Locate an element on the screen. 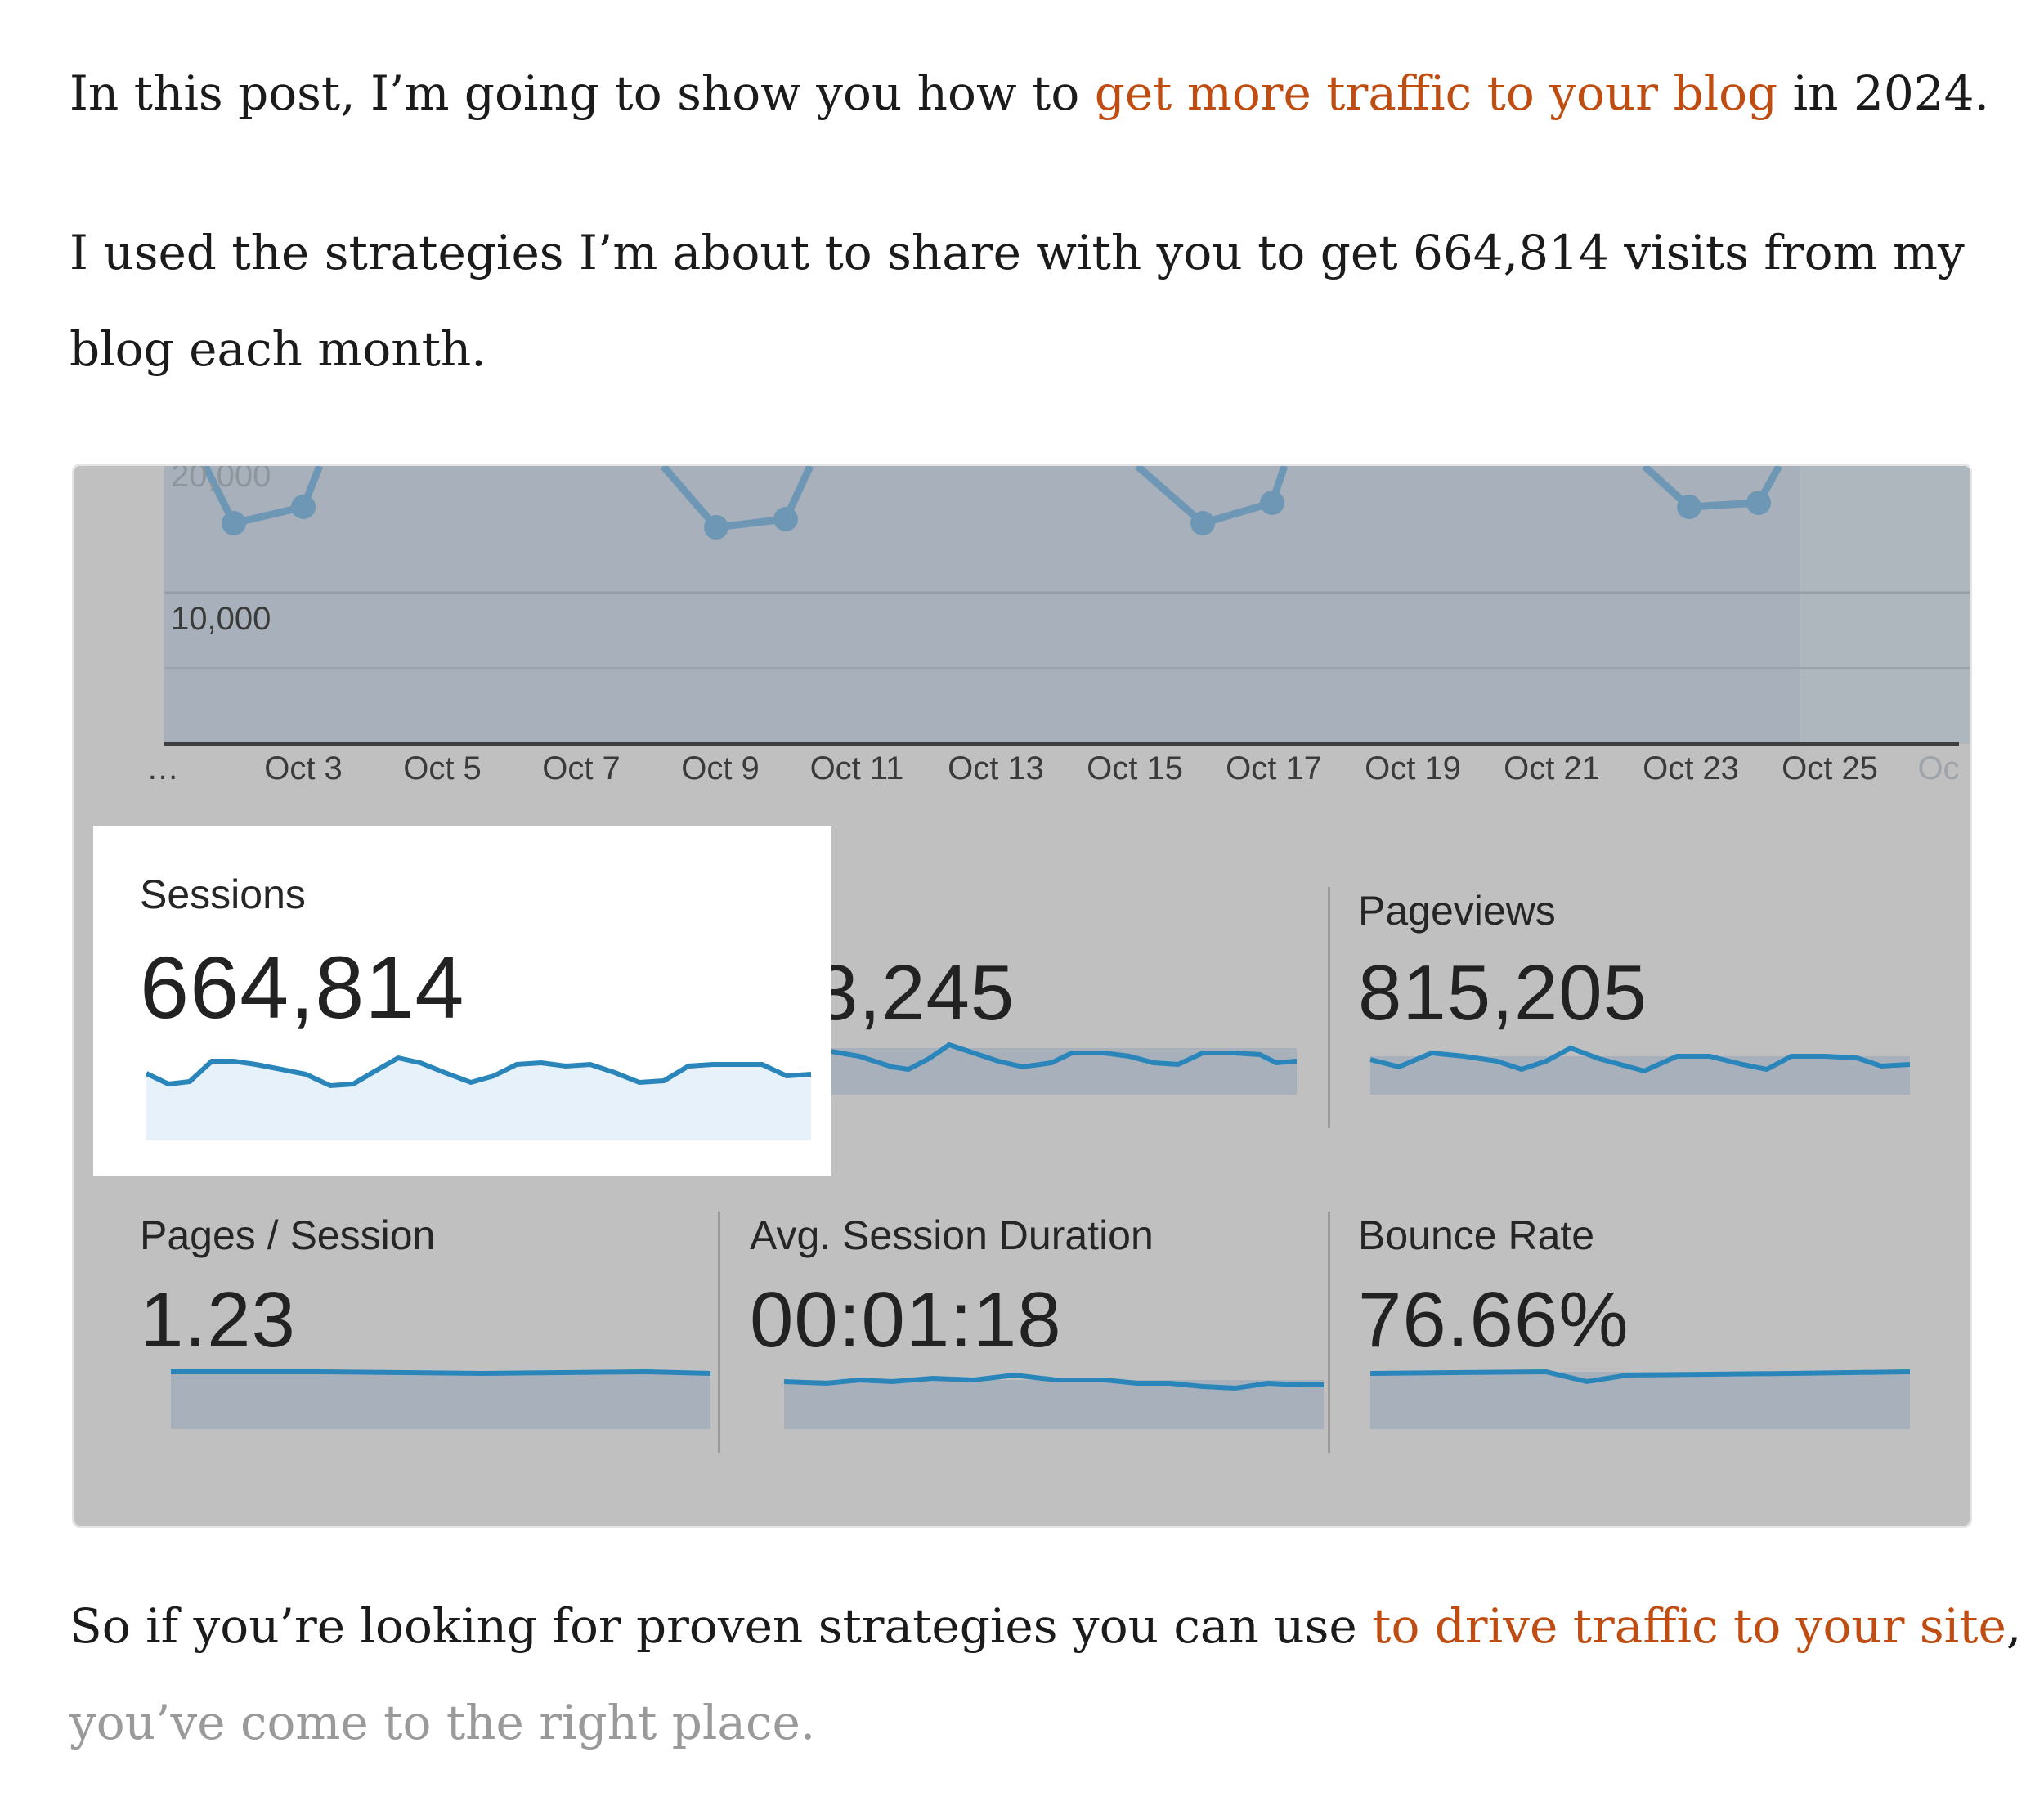  closing-line-2: you’ve come to the right place. is located at coordinates (442, 1722).